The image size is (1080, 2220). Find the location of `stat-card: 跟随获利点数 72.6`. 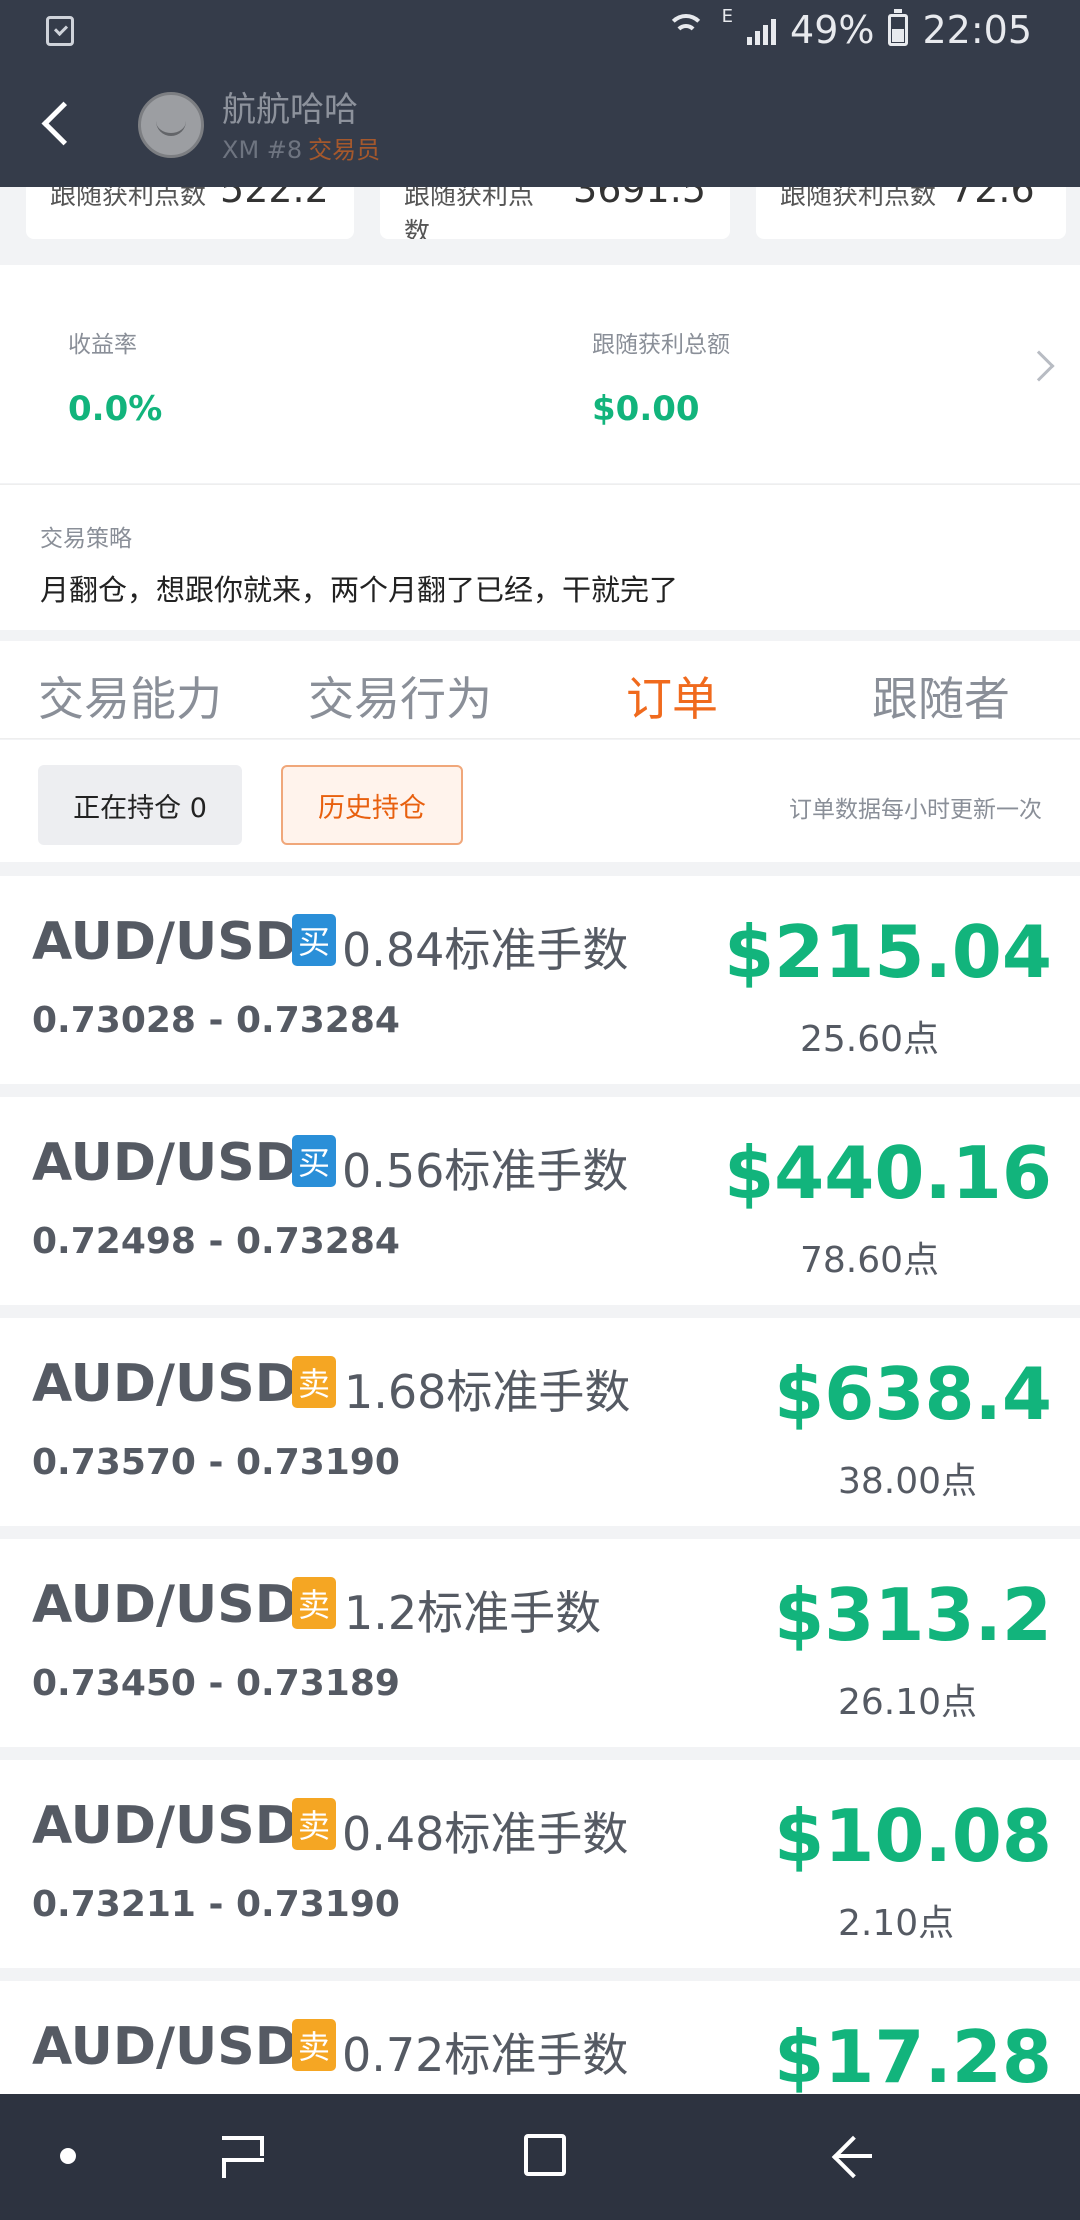

stat-card: 跟随获利点数 72.6 is located at coordinates (911, 213).